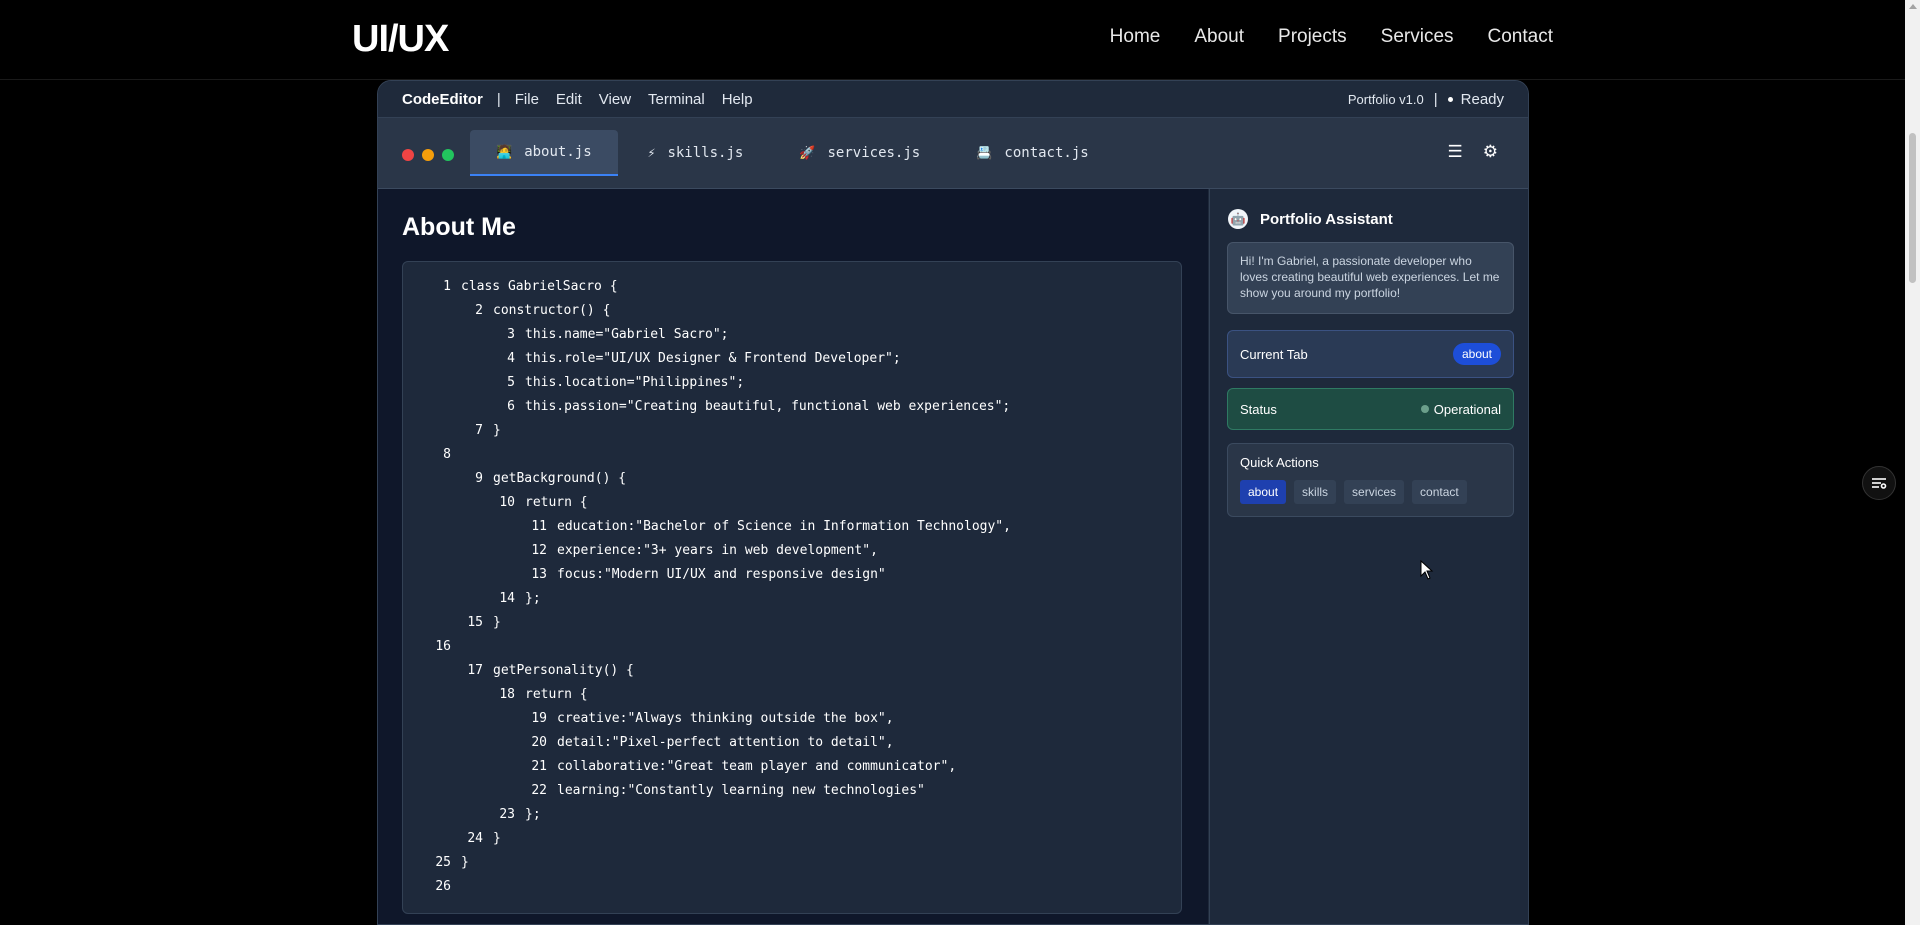 The height and width of the screenshot is (925, 1920). Describe the element at coordinates (737, 99) in the screenshot. I see `menu-help: Help` at that location.